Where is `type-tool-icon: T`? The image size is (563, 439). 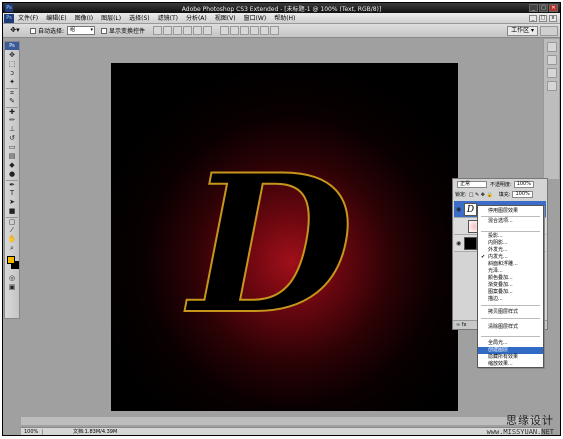 type-tool-icon: T is located at coordinates (12, 193).